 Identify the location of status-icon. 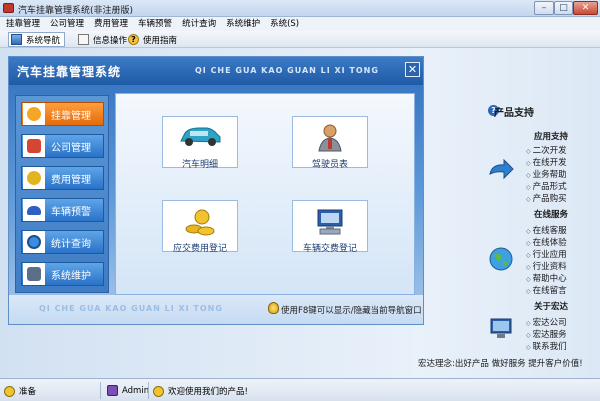
(9, 391).